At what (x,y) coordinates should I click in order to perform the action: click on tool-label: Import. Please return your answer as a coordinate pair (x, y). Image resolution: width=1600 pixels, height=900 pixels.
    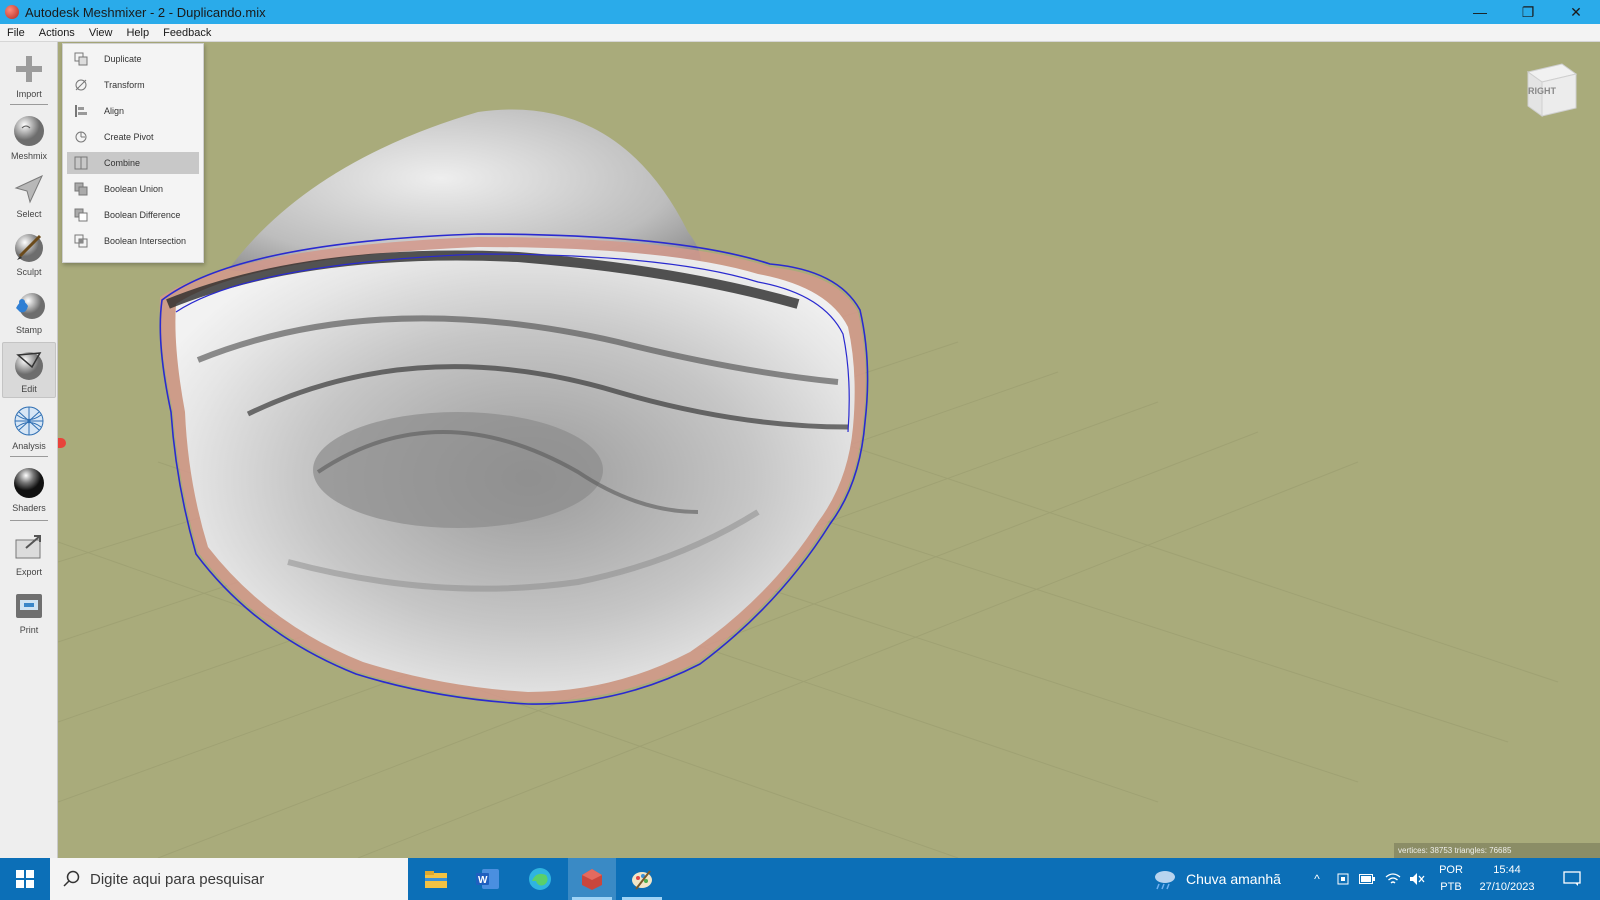
    Looking at the image, I should click on (29, 94).